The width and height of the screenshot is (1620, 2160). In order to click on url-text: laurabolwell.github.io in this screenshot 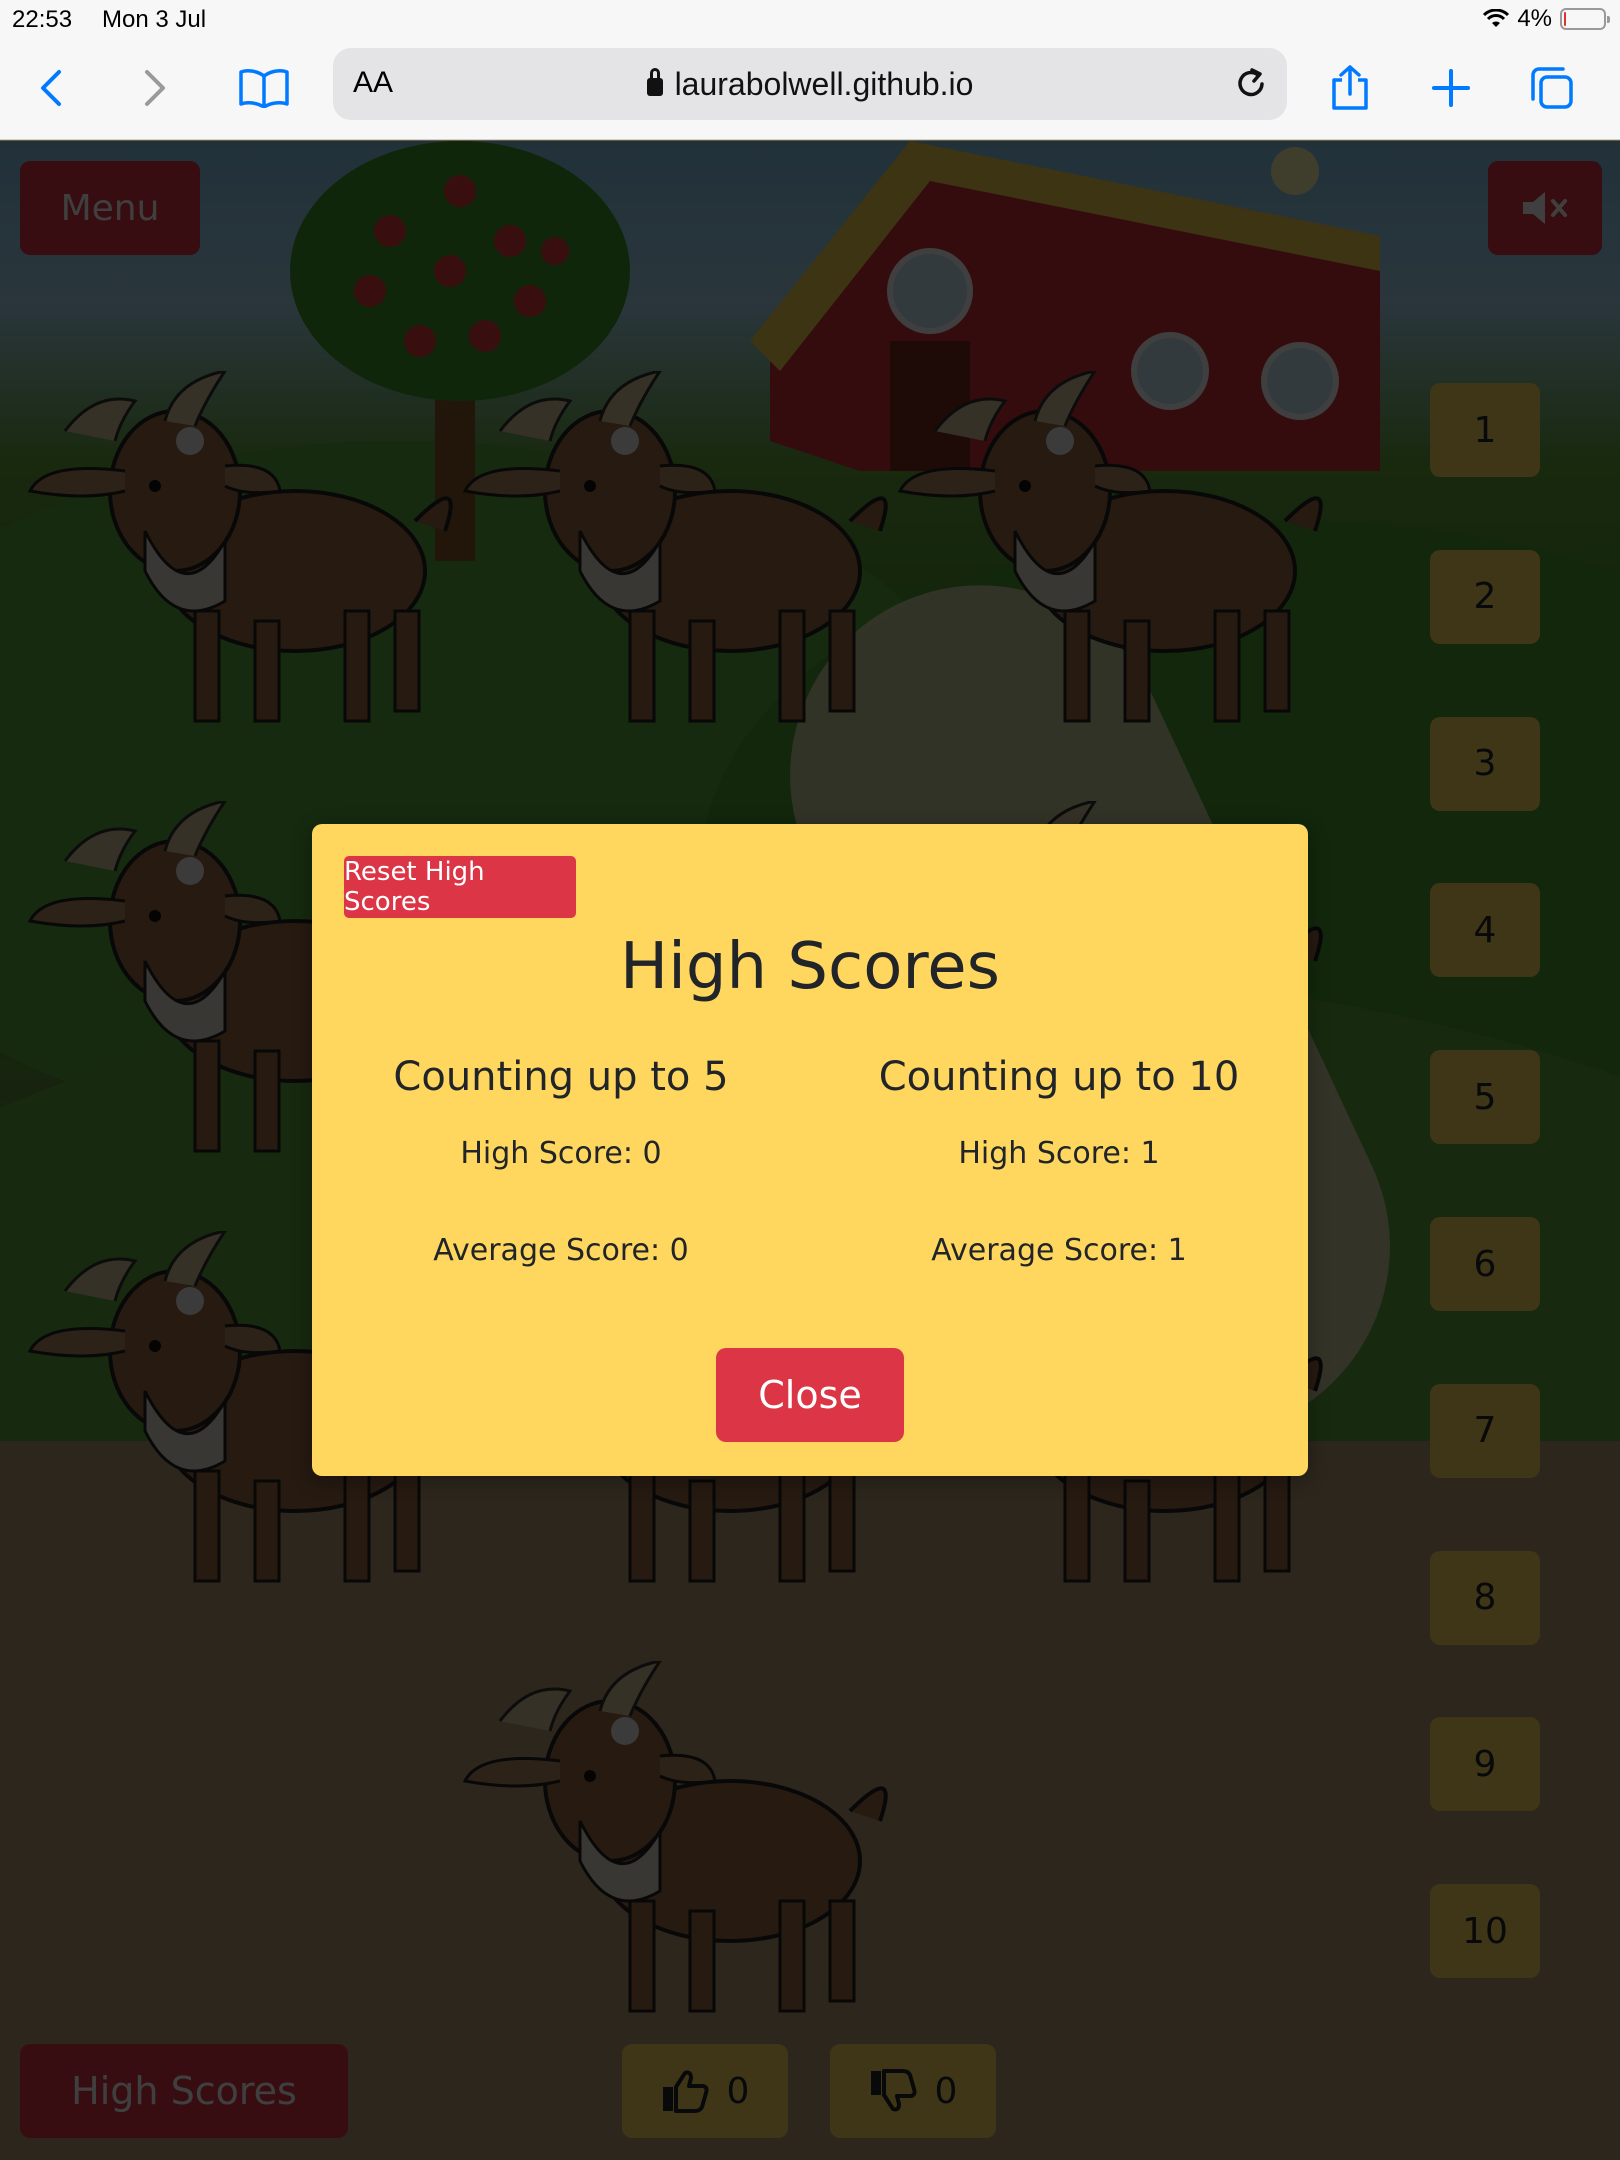, I will do `click(824, 84)`.